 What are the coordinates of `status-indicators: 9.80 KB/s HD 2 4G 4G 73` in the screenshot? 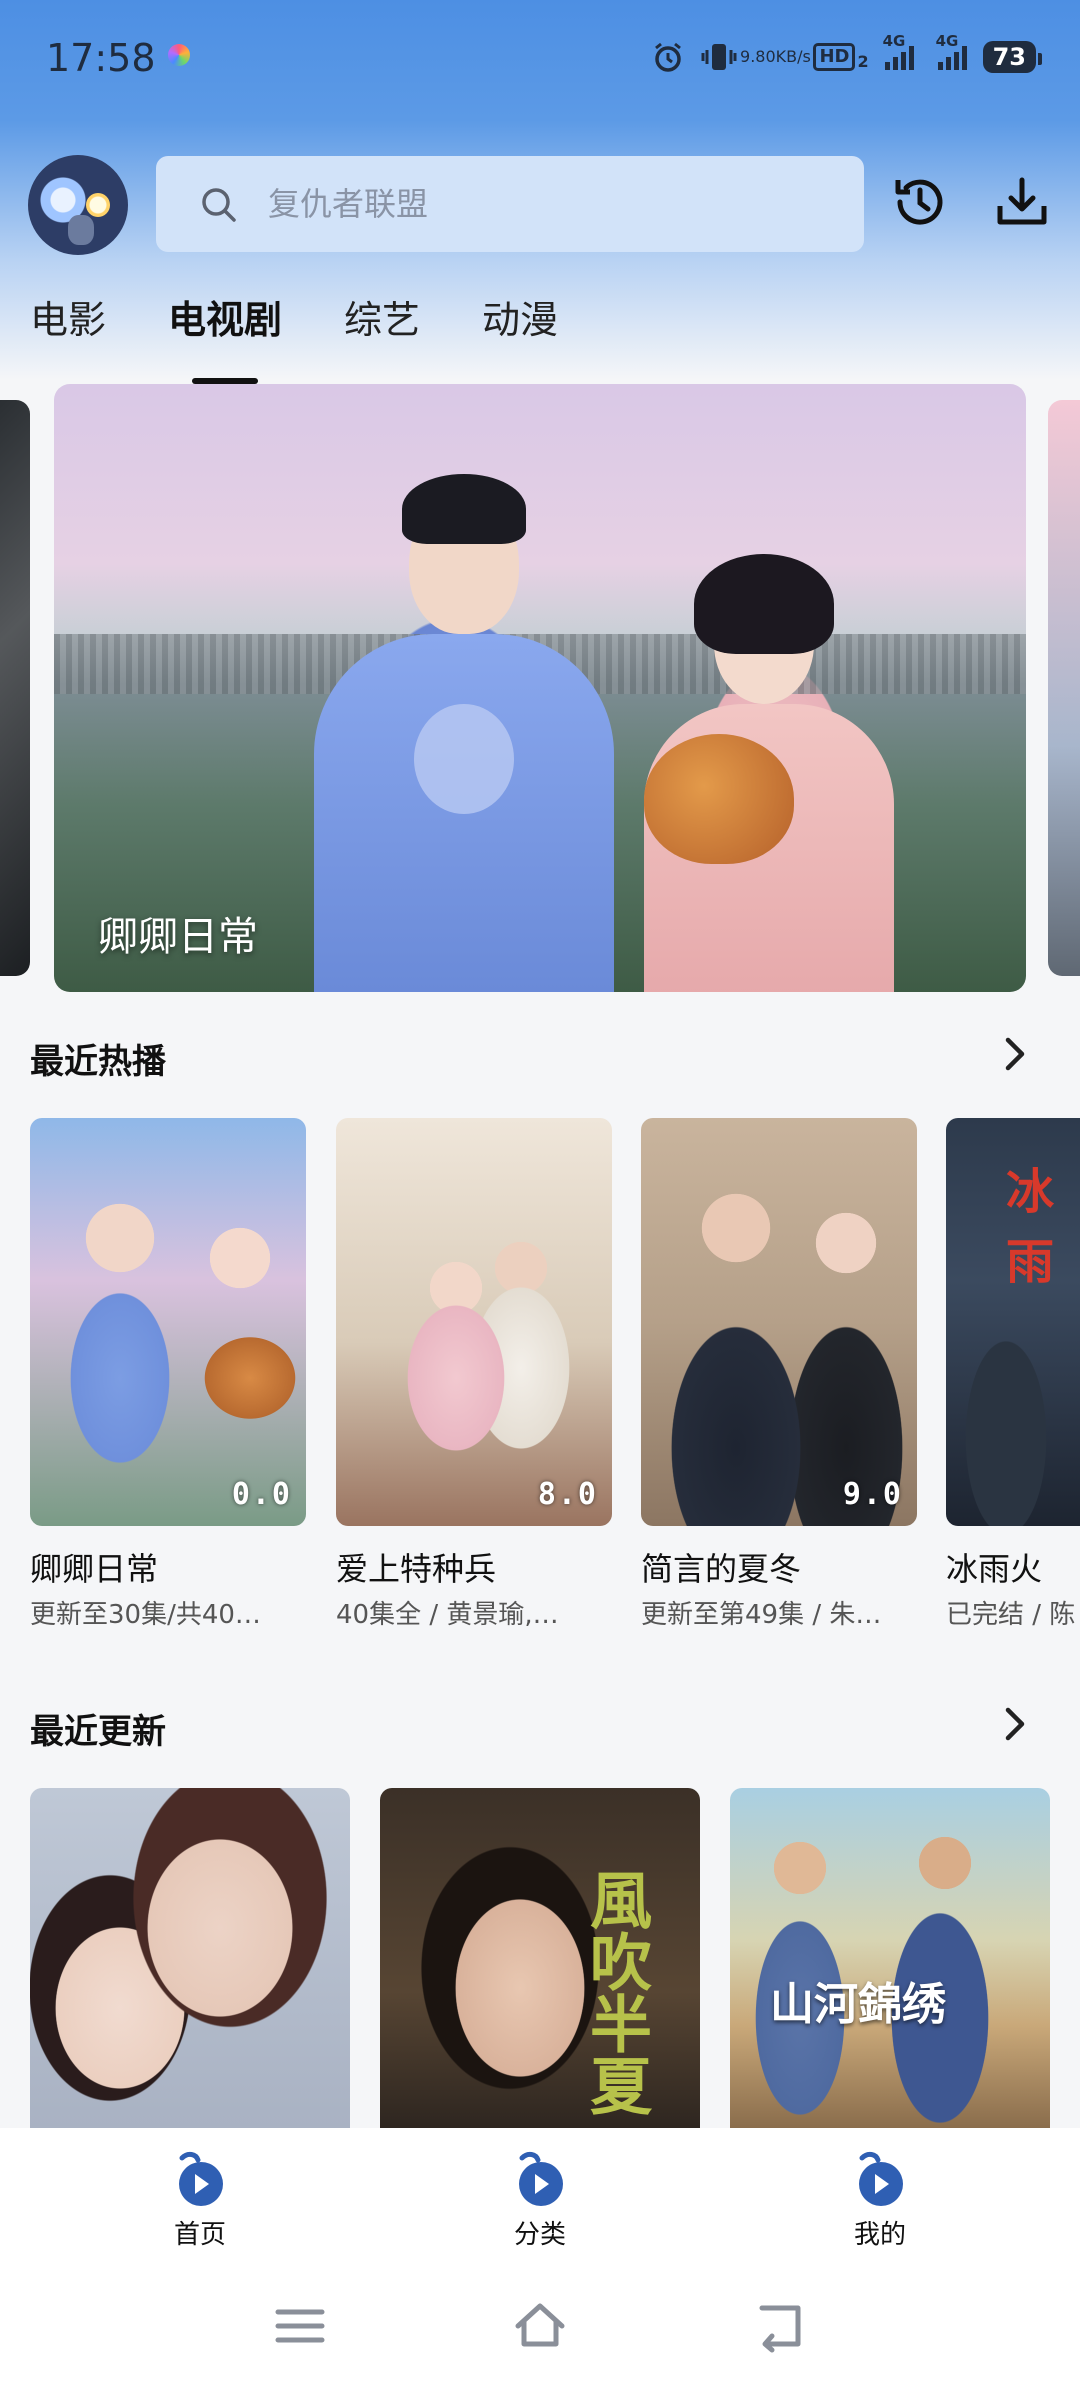 It's located at (847, 56).